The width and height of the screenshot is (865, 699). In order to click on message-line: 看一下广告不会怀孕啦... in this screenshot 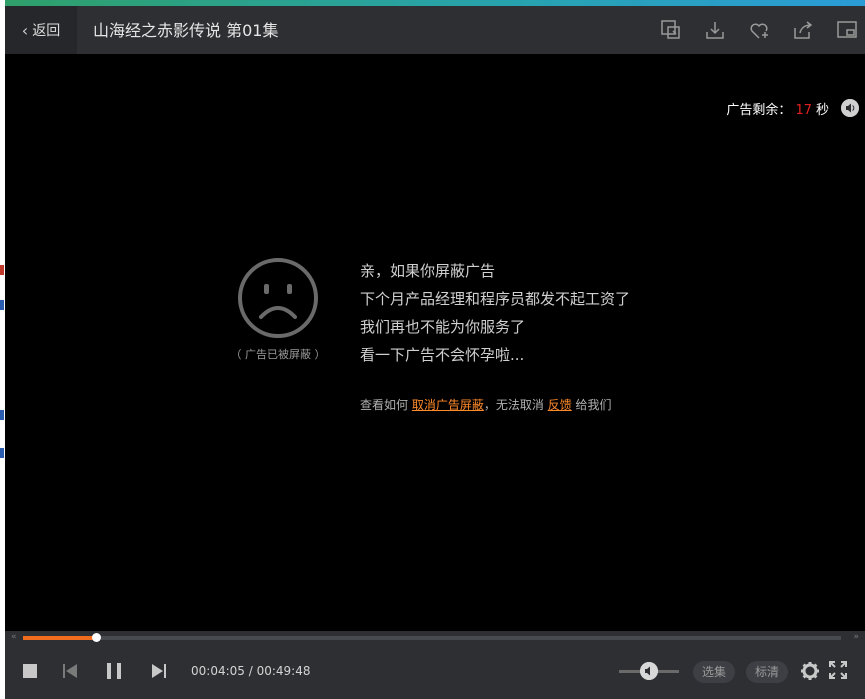, I will do `click(442, 355)`.